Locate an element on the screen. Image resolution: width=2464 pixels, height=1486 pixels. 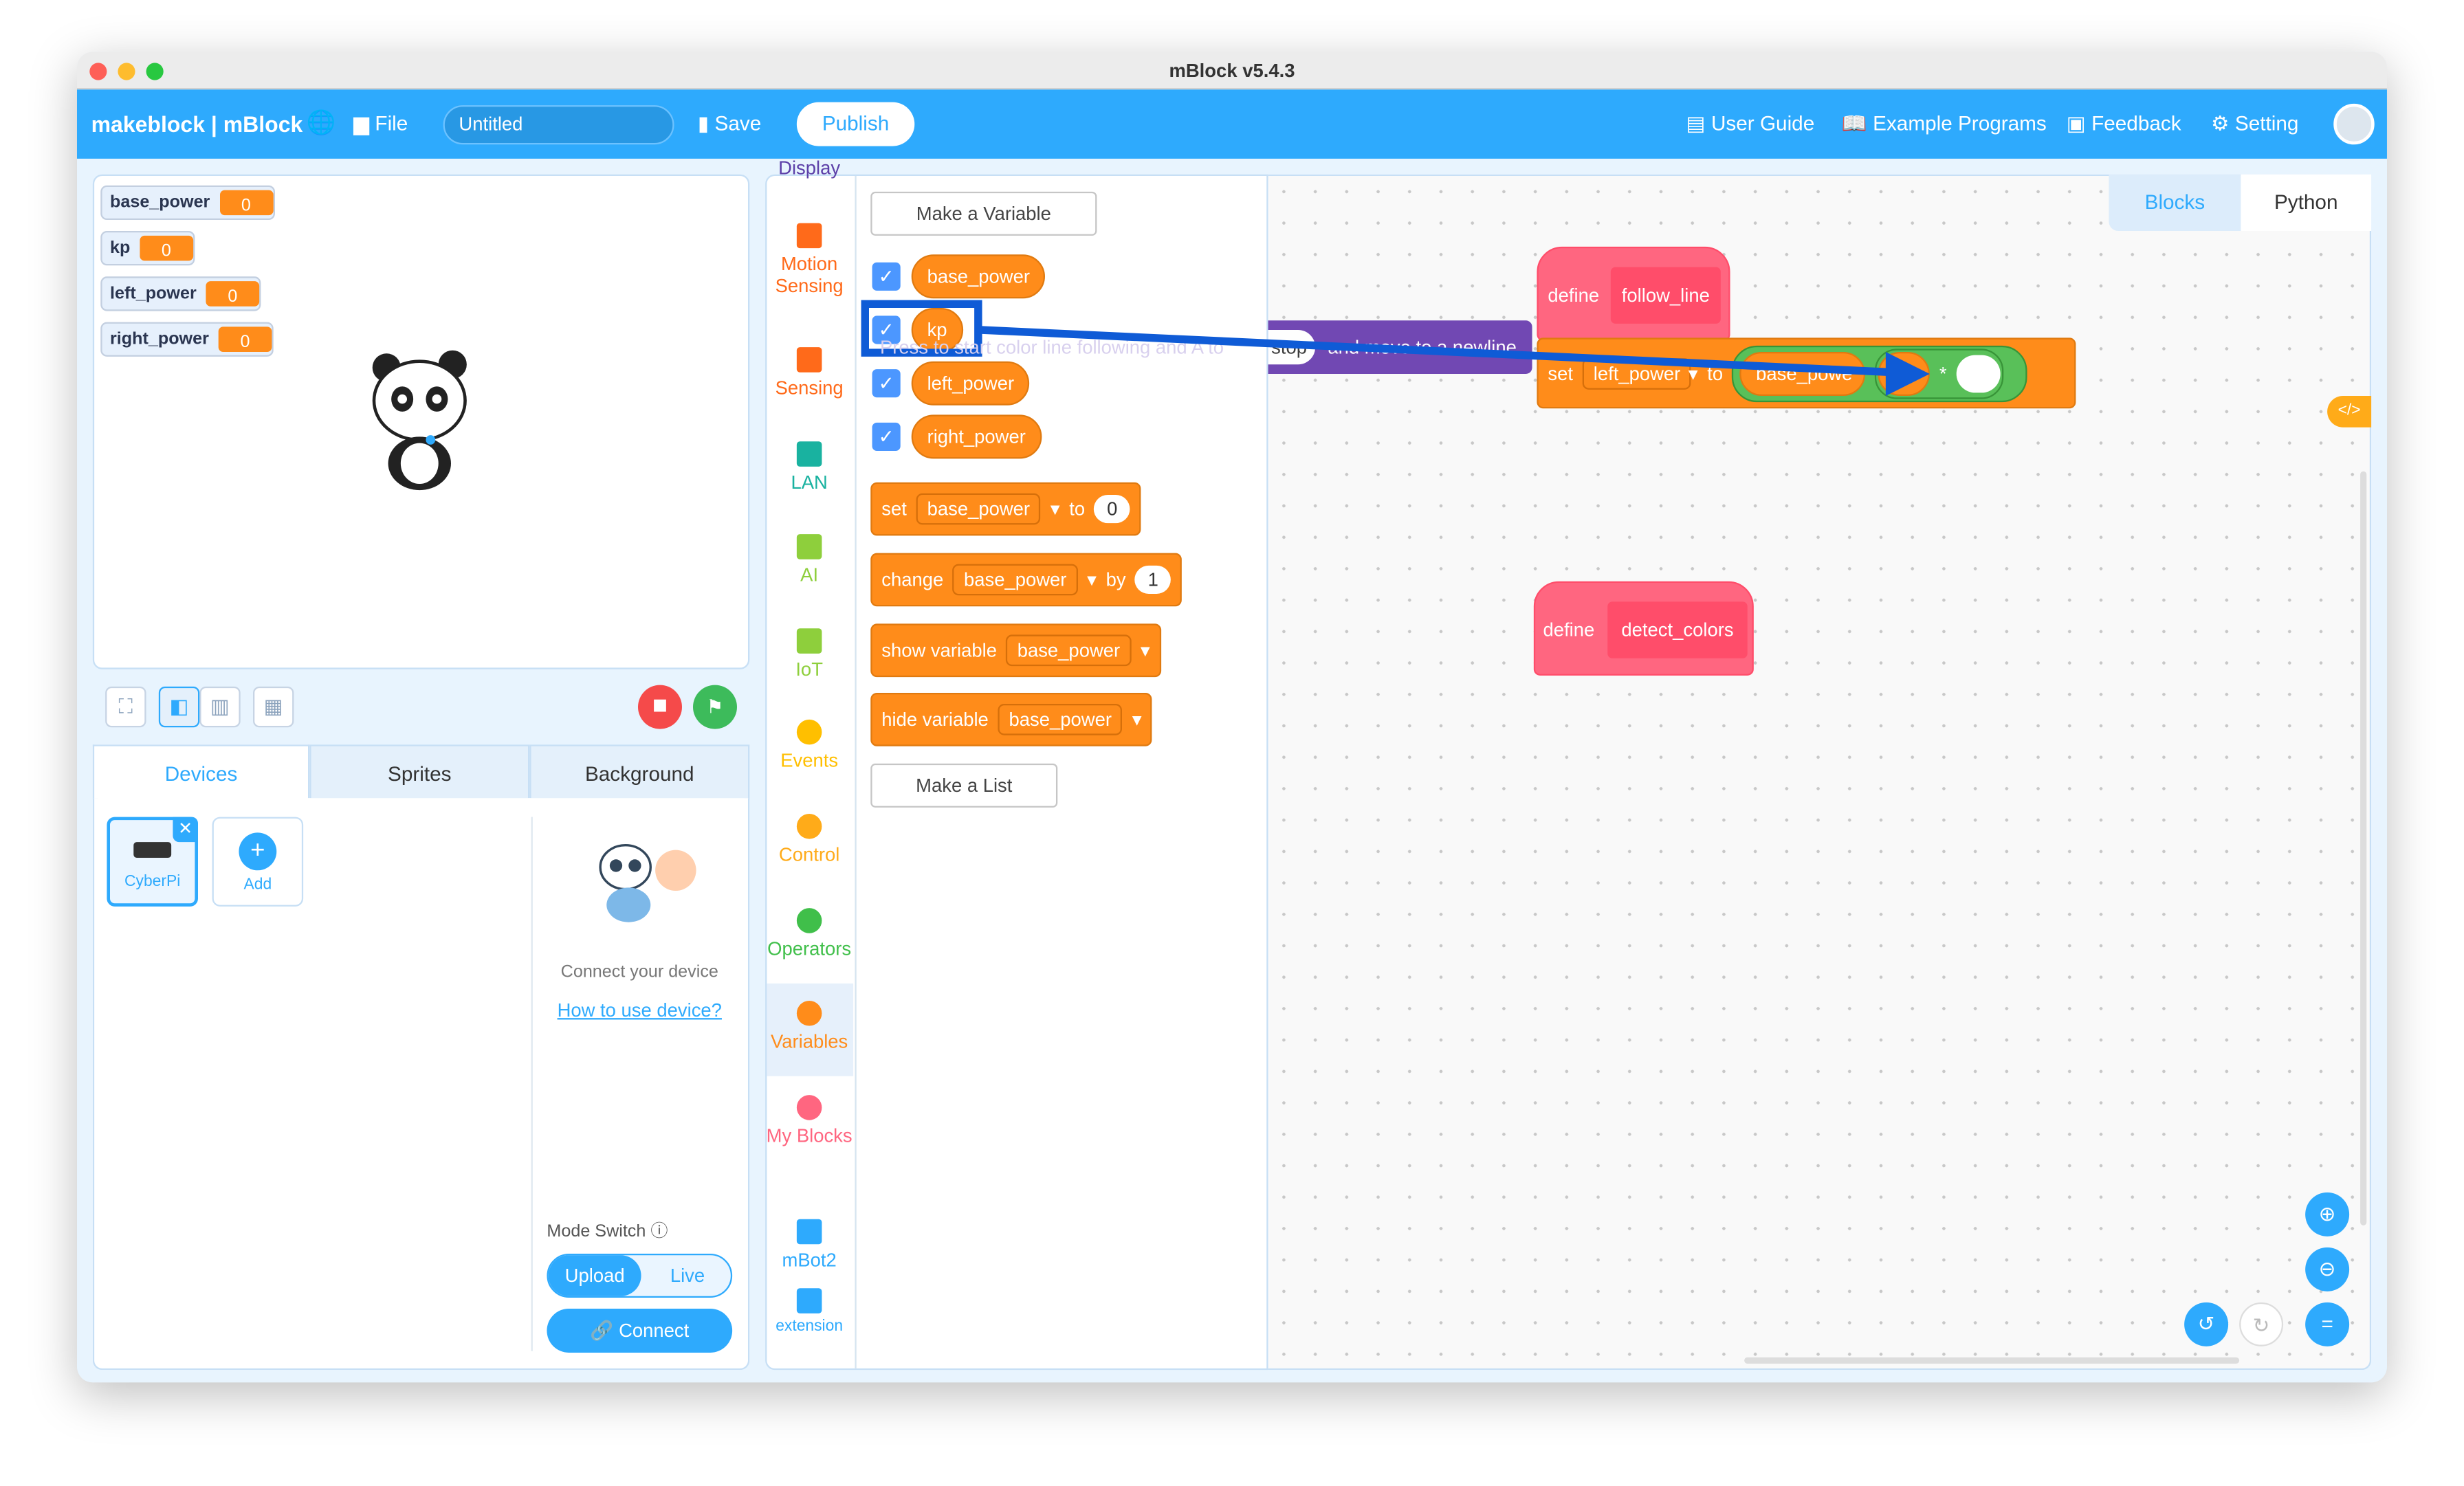
category-display: Display is located at coordinates (809, 168).